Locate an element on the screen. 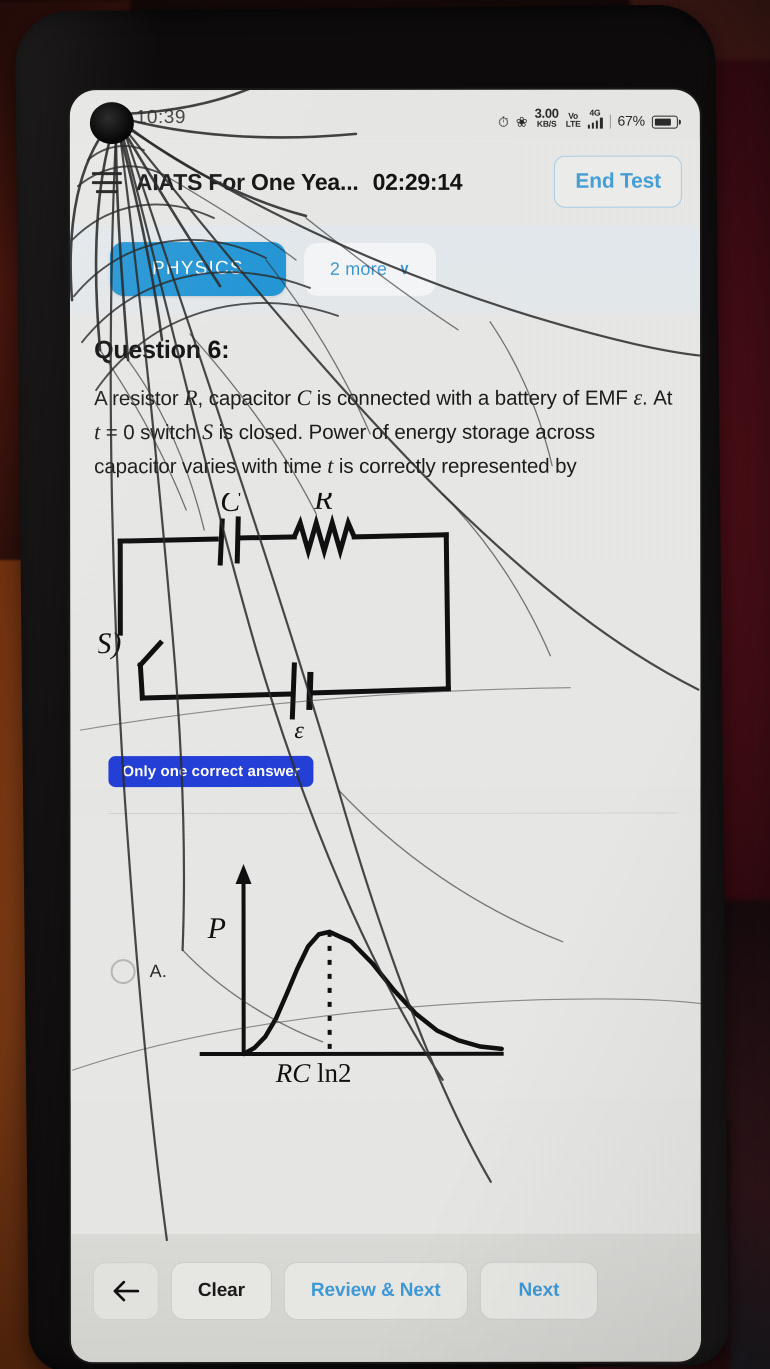 The width and height of the screenshot is (770, 1369). status-icons: ⏱ ❀ 3.00 KB/S Vo LTE 4G 67% is located at coordinates (587, 118).